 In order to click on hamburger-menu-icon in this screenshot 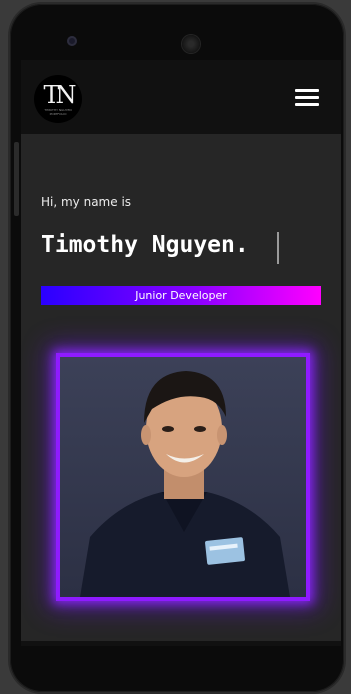, I will do `click(307, 97)`.